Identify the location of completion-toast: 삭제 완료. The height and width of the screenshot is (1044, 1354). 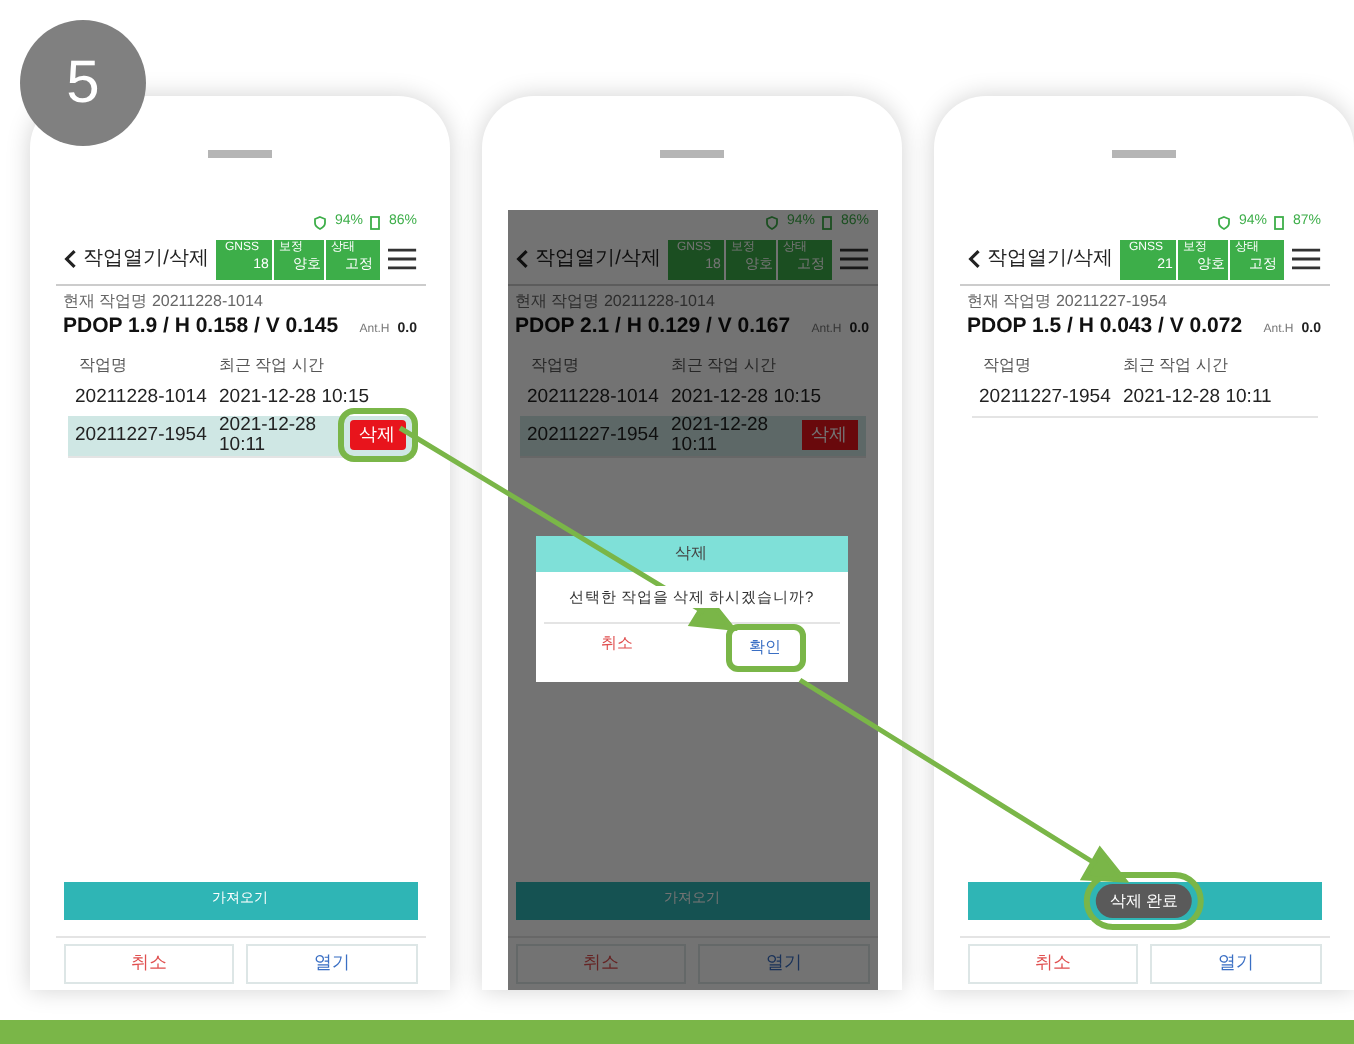
(1144, 901).